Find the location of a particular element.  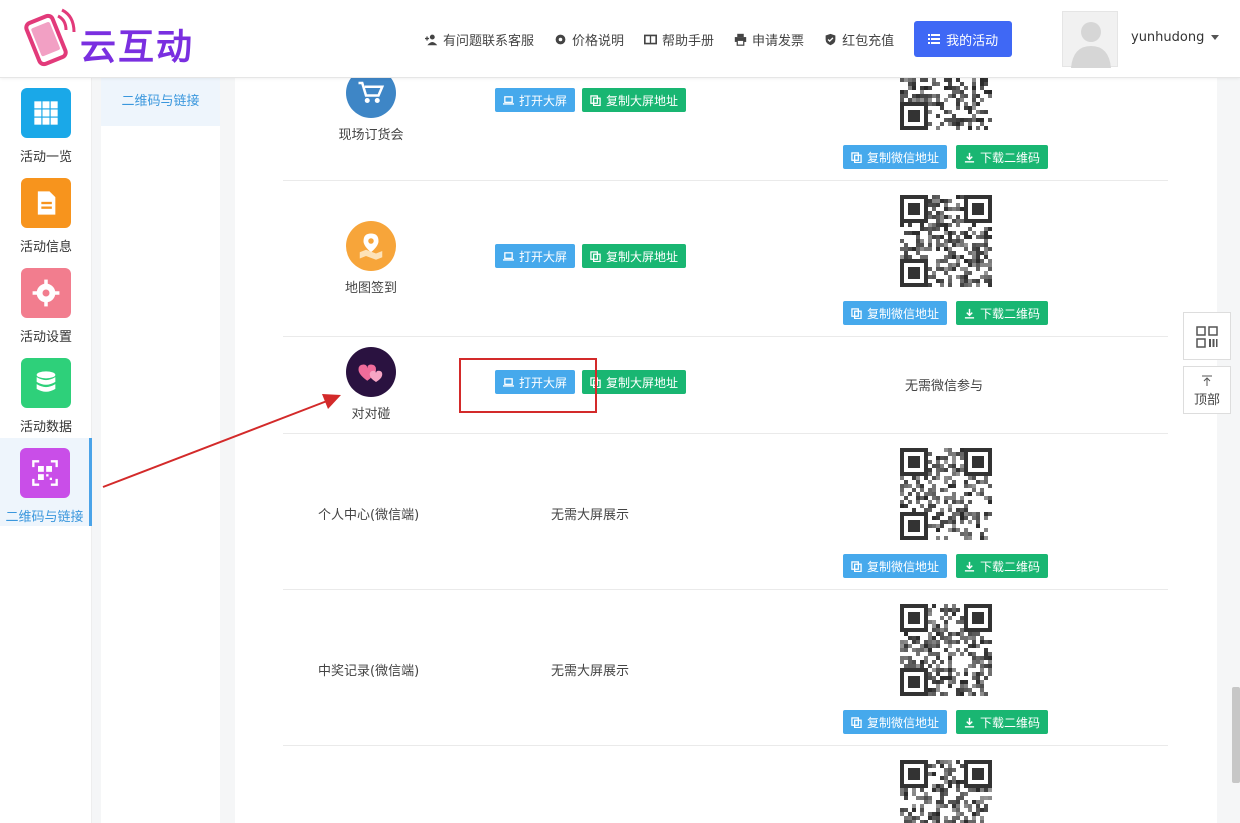

shield-icon is located at coordinates (830, 39).